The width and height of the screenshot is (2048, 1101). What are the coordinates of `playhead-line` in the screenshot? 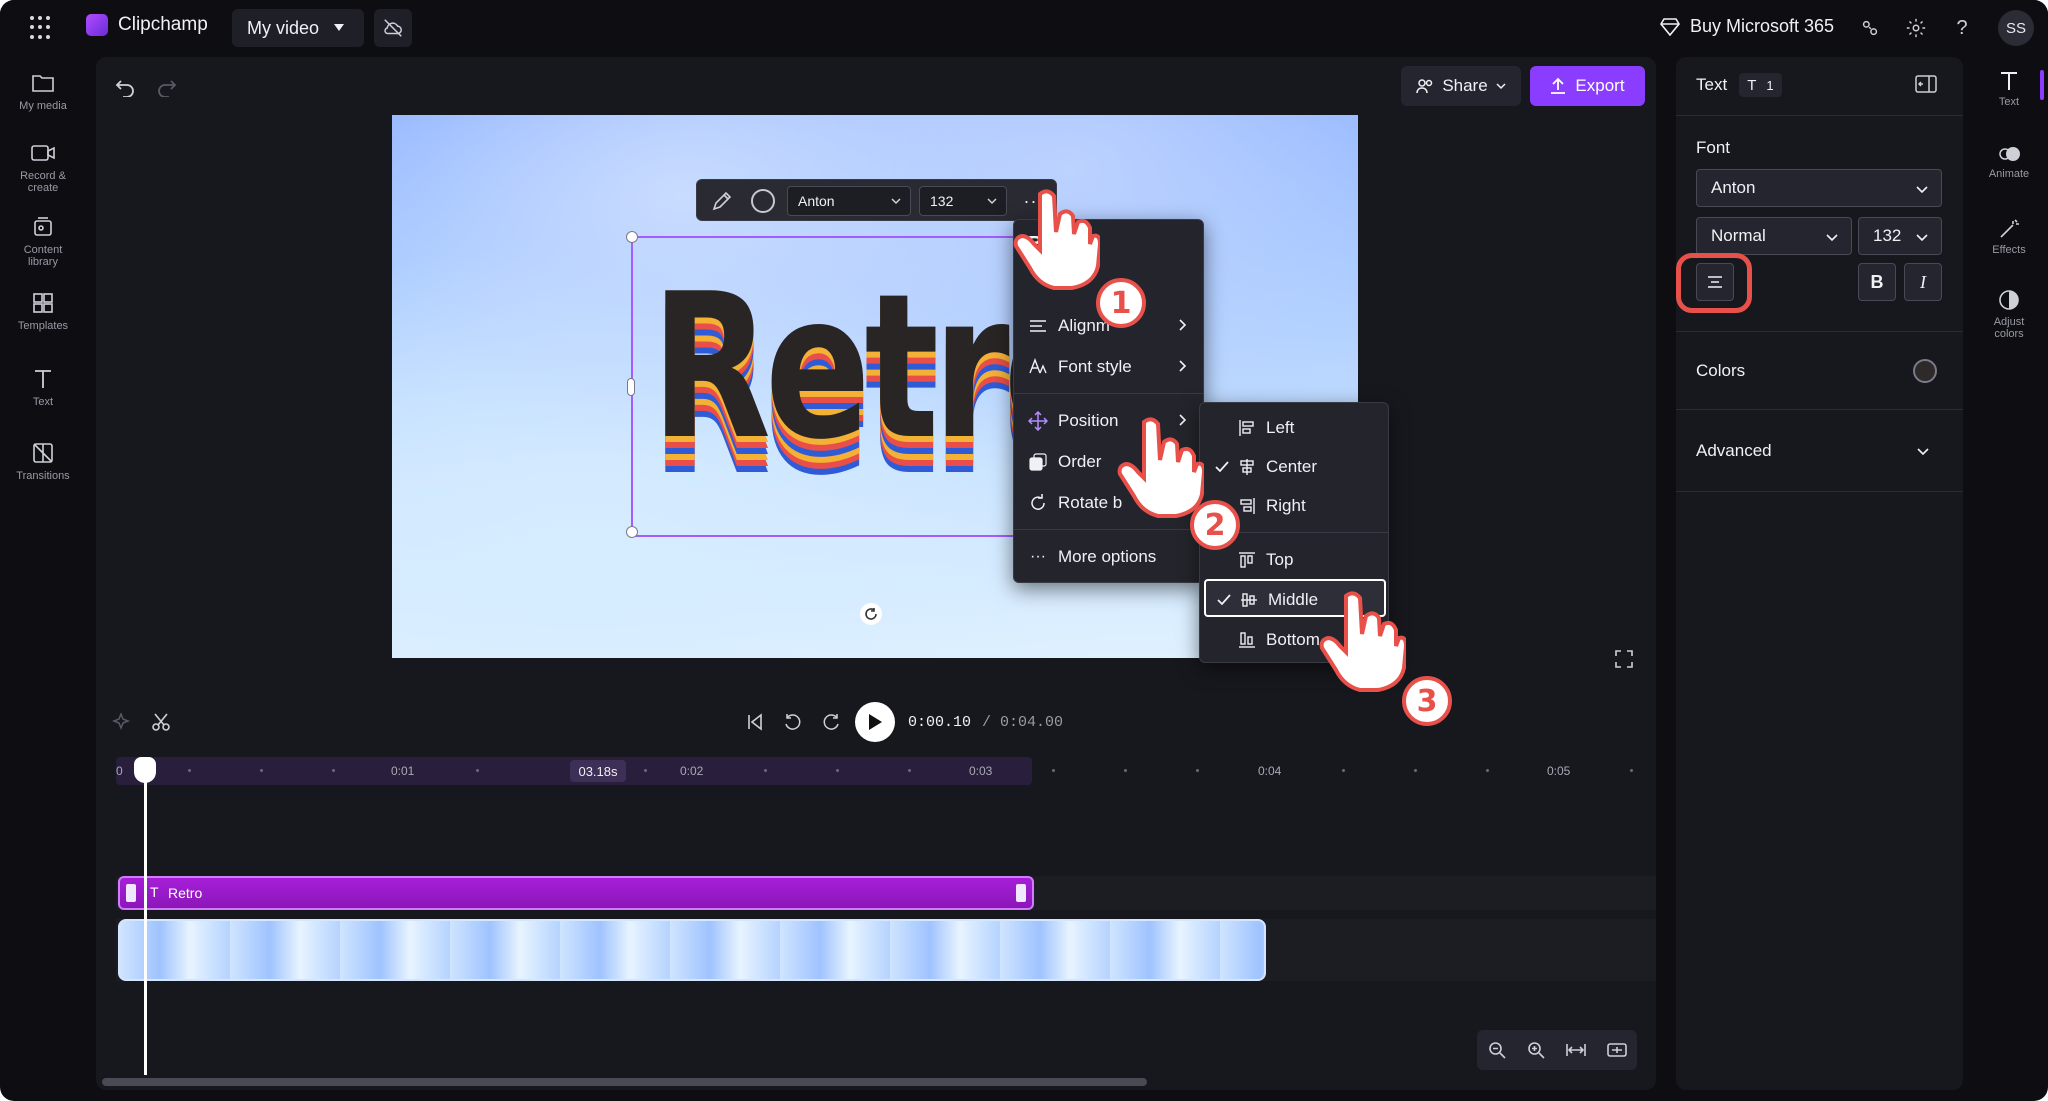 It's located at (145, 920).